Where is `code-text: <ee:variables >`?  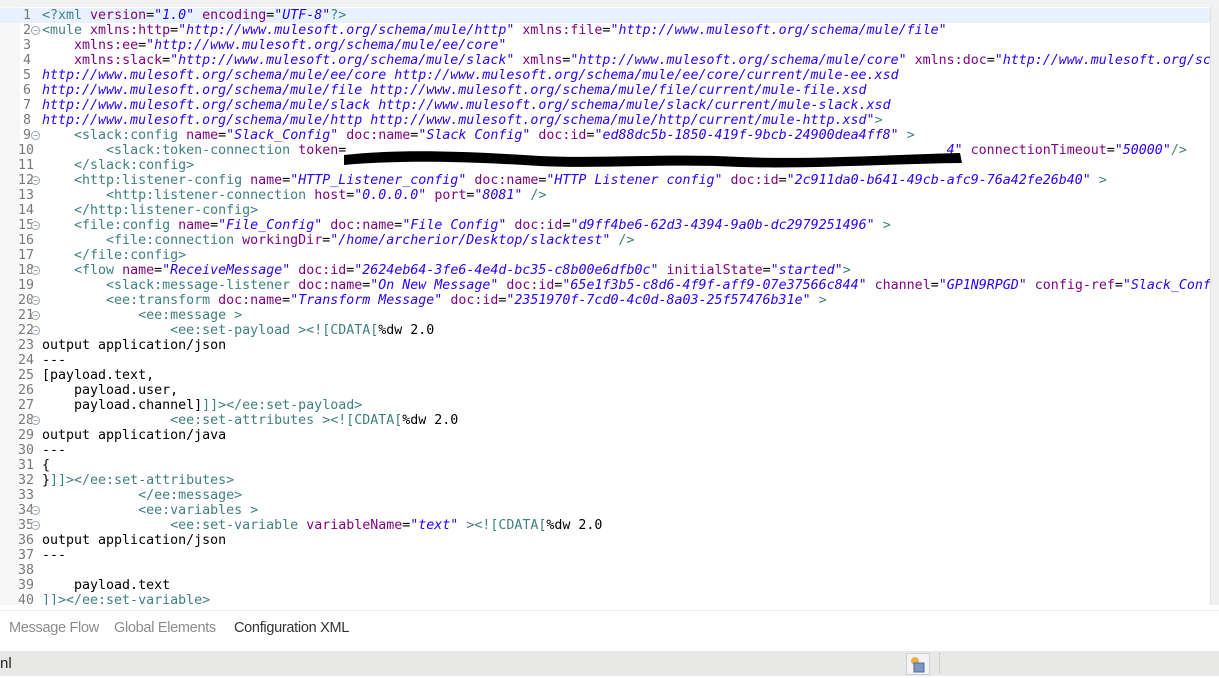
code-text: <ee:variables > is located at coordinates (150, 510).